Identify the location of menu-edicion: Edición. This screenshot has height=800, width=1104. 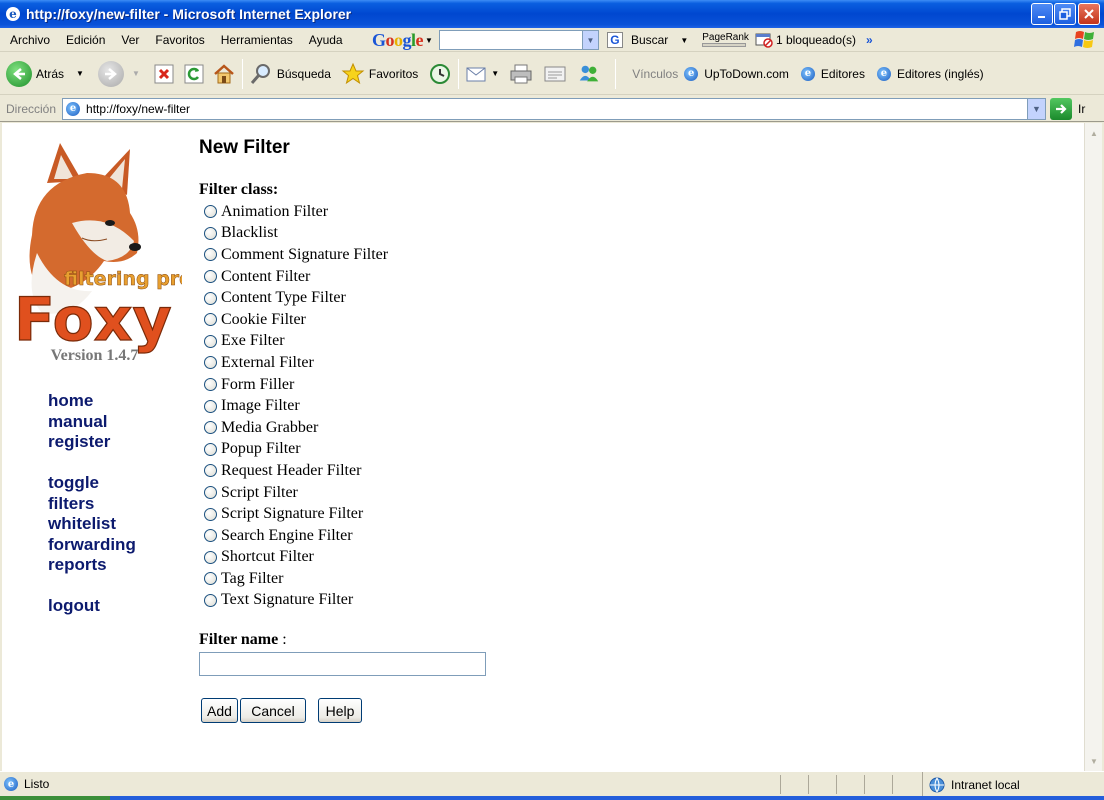
(85, 40).